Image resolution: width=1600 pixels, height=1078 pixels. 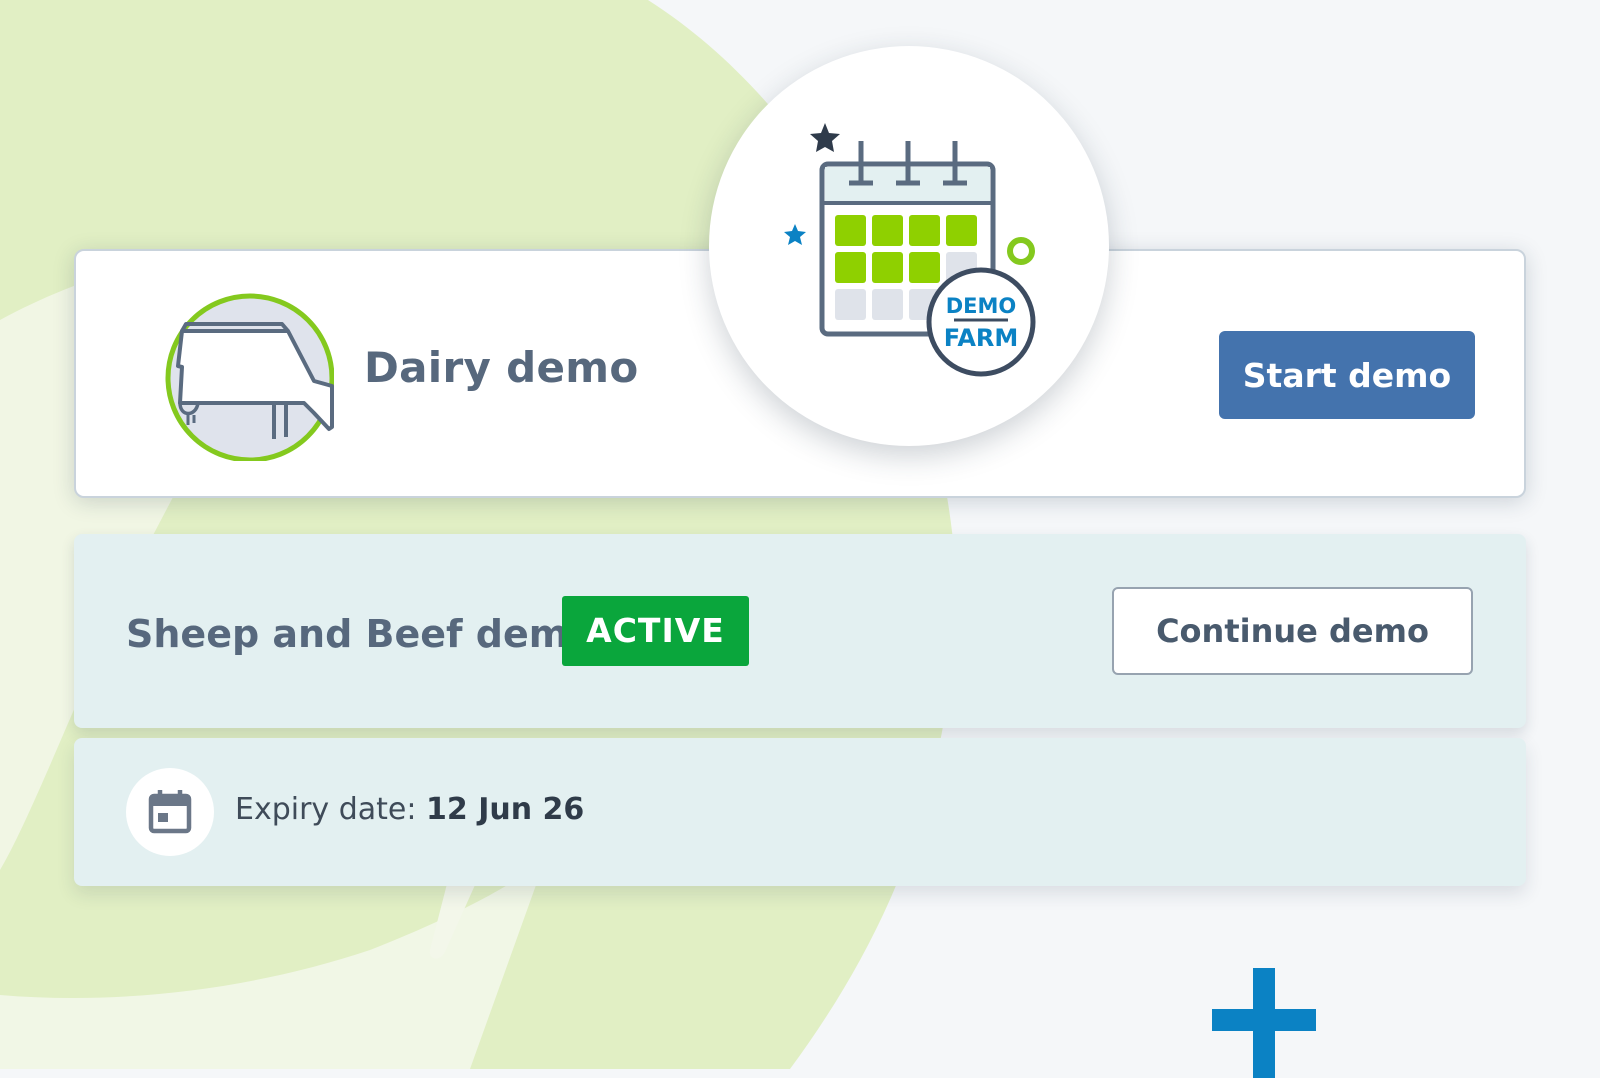 What do you see at coordinates (655, 631) in the screenshot?
I see `status-badge: ACTIVE` at bounding box center [655, 631].